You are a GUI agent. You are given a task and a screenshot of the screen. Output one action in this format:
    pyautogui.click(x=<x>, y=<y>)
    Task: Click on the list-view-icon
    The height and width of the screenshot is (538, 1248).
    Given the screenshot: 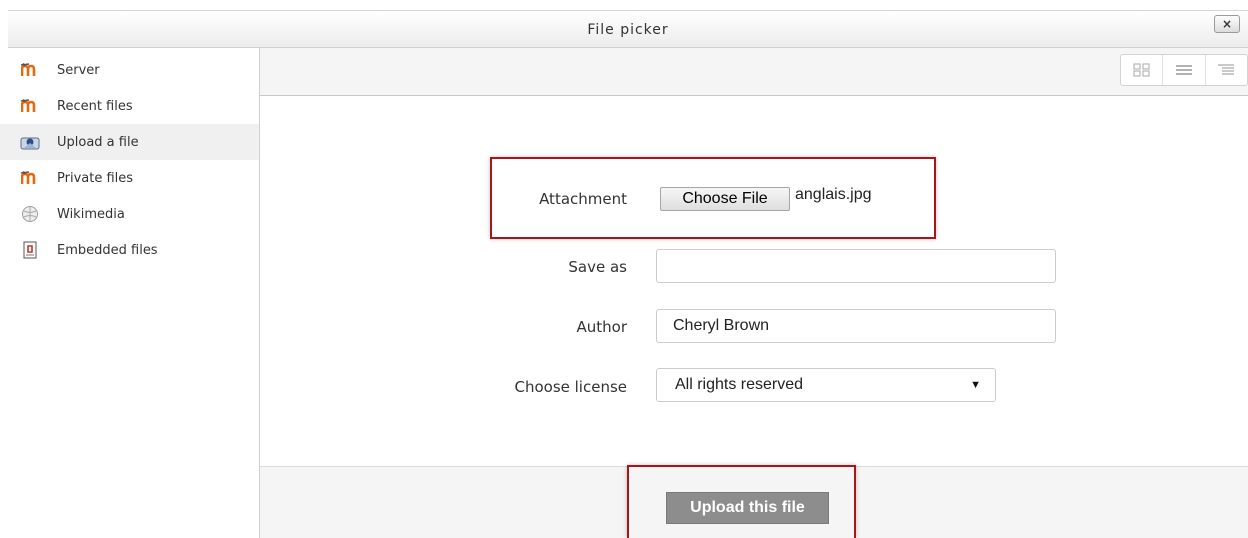 What is the action you would take?
    pyautogui.click(x=1184, y=70)
    